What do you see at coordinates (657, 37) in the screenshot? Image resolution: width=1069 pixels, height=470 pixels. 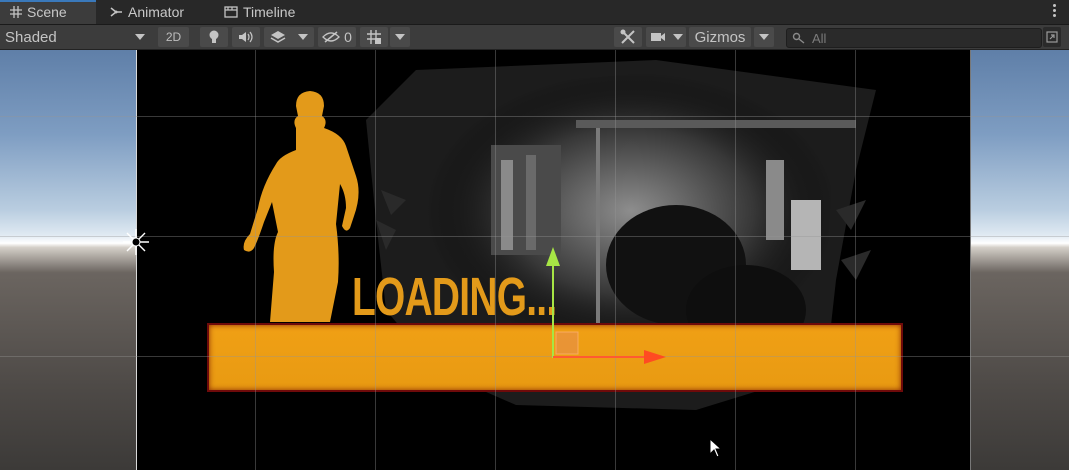 I see `camera-icon` at bounding box center [657, 37].